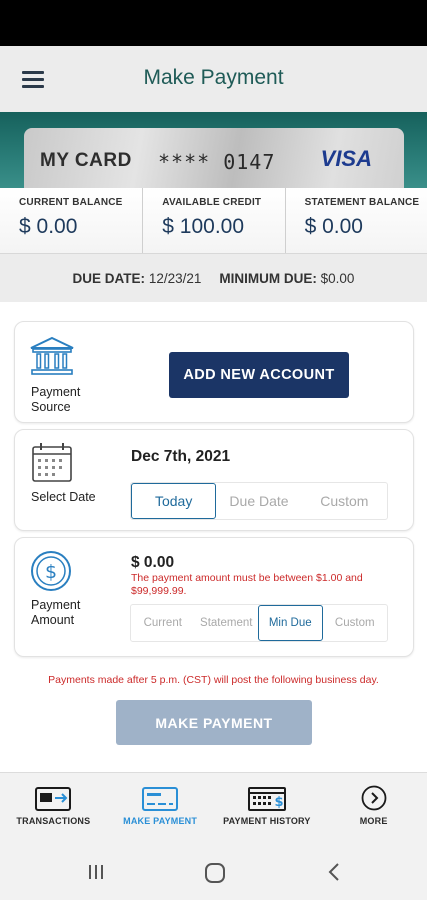 This screenshot has height=900, width=427. Describe the element at coordinates (373, 821) in the screenshot. I see `nav-more-label: MORE` at that location.